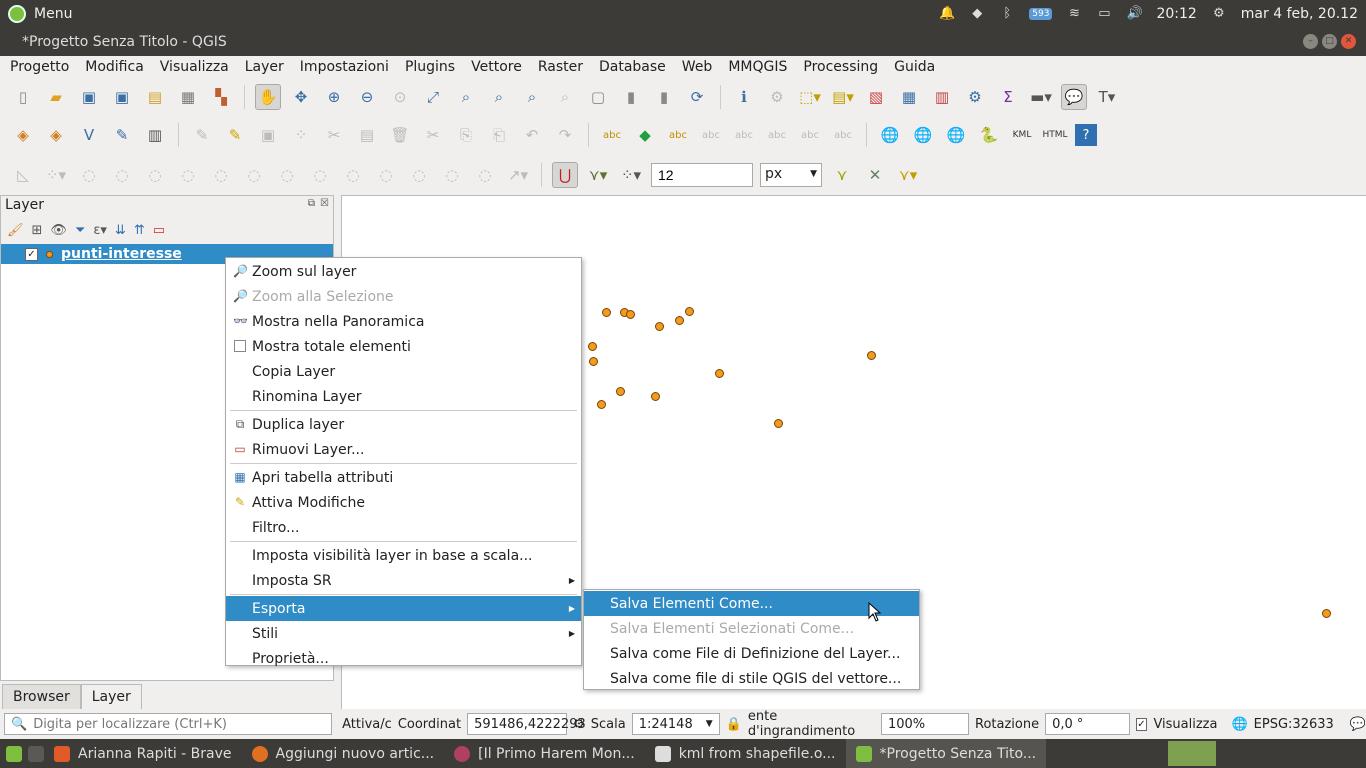 The width and height of the screenshot is (1366, 768). Describe the element at coordinates (143, 753) in the screenshot. I see `task-brave: Arianna Rapiti - Brave` at that location.